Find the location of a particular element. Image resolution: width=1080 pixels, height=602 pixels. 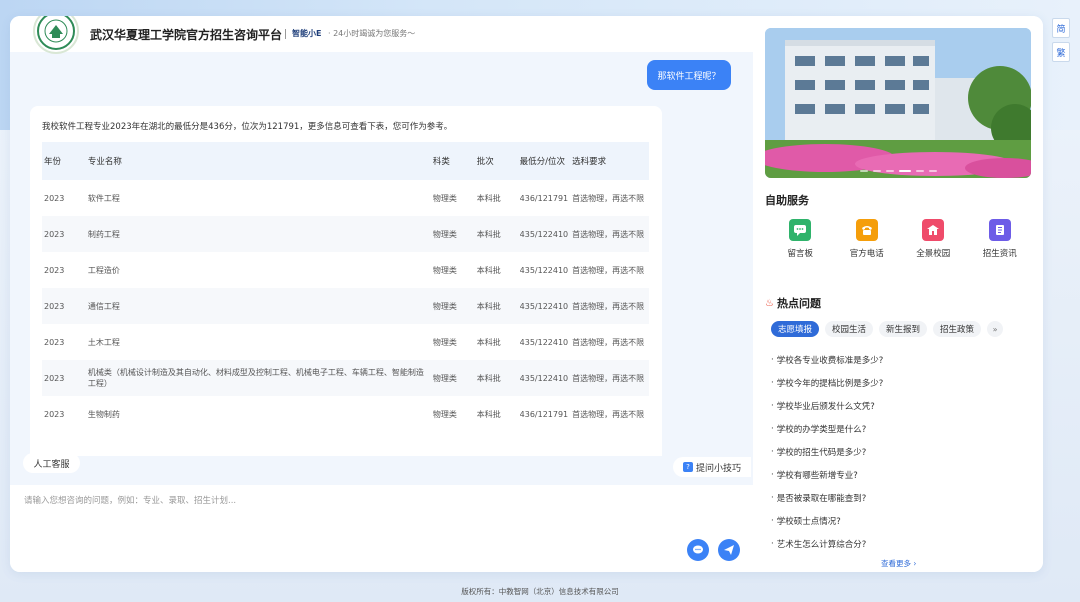

table-row: 2023 通信工程 物理类 本科批 435/122410 首选物理，再选不限 is located at coordinates (345, 306).